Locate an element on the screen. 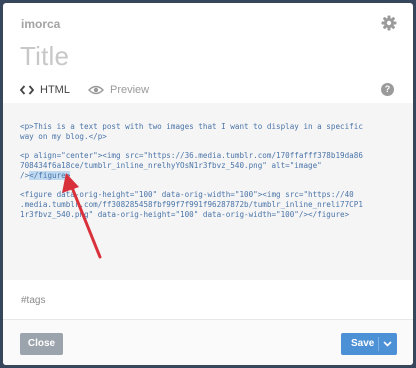 This screenshot has width=416, height=368. tab-preview: Preview is located at coordinates (118, 90).